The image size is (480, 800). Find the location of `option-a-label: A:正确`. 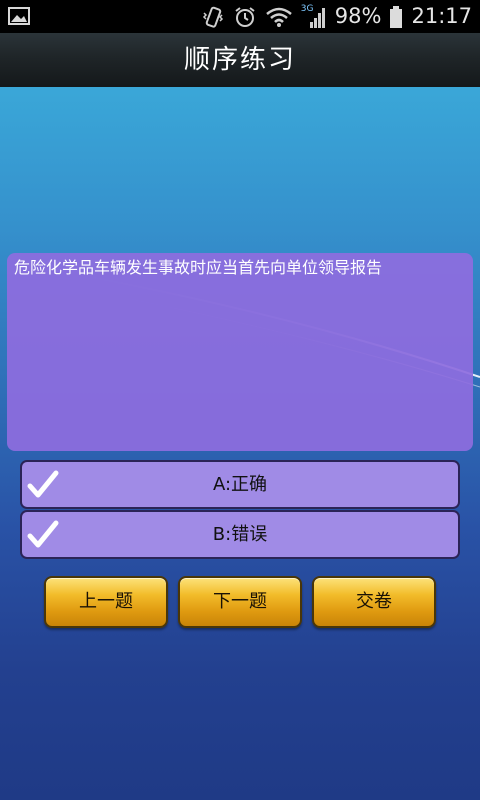

option-a-label: A:正确 is located at coordinates (240, 484).